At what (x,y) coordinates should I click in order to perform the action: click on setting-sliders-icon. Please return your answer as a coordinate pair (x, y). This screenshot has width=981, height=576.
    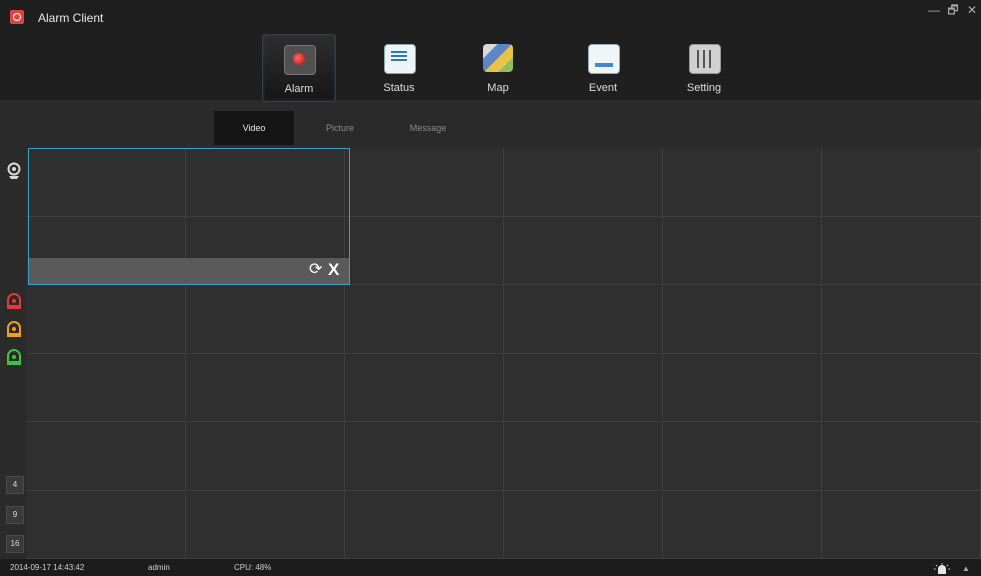
    Looking at the image, I should click on (705, 59).